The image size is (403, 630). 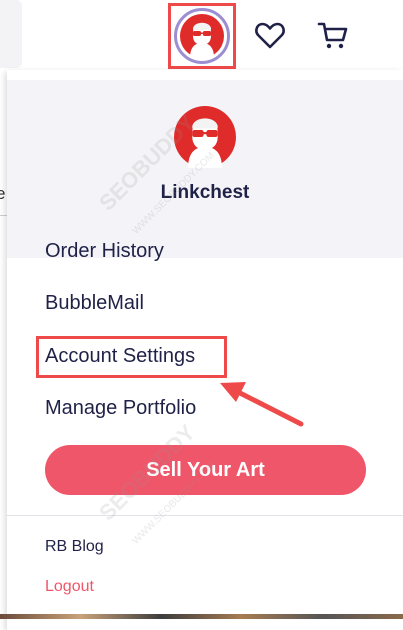 I want to click on menu-divider, so click(x=205, y=515).